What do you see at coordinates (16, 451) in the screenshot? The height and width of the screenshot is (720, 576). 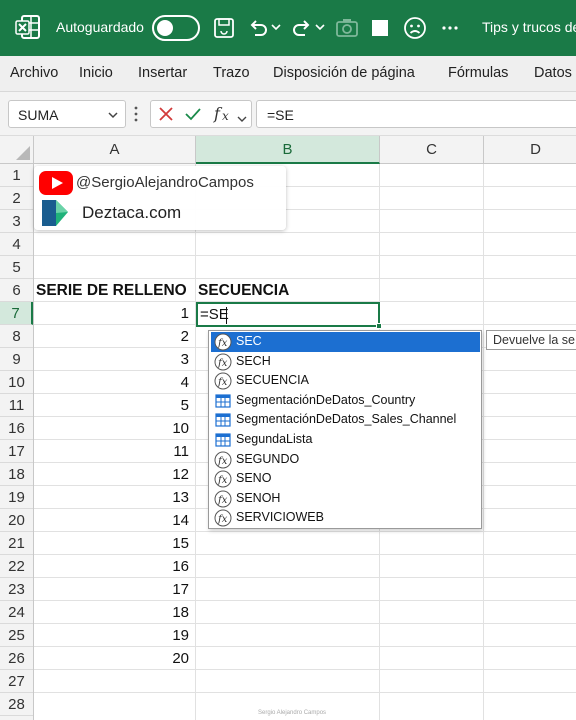 I see `row-header: 17` at bounding box center [16, 451].